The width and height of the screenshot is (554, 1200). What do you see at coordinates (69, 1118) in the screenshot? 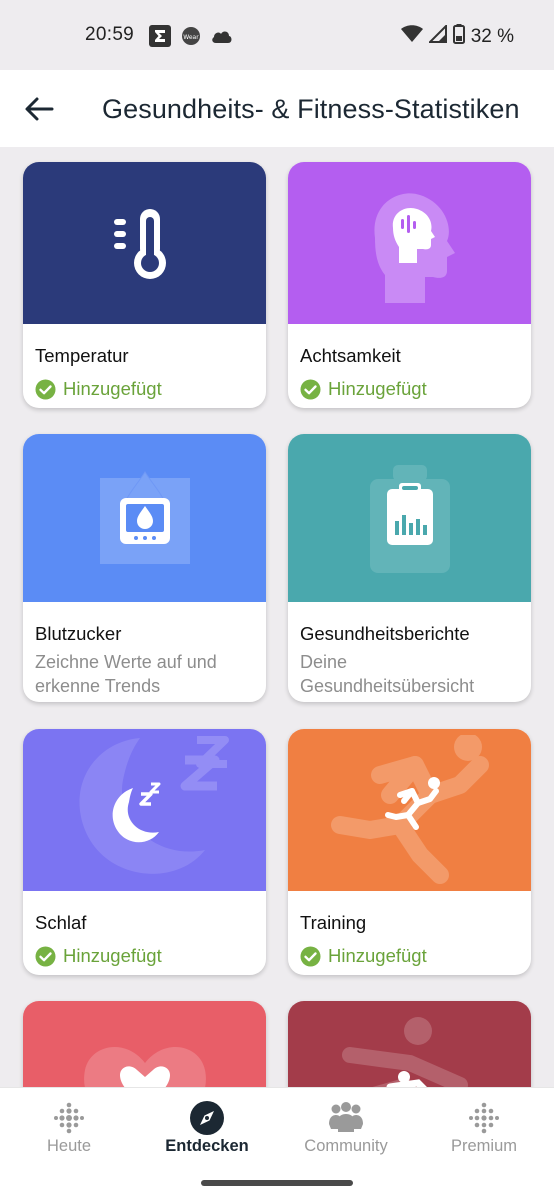
I see `dots-grid-icon` at bounding box center [69, 1118].